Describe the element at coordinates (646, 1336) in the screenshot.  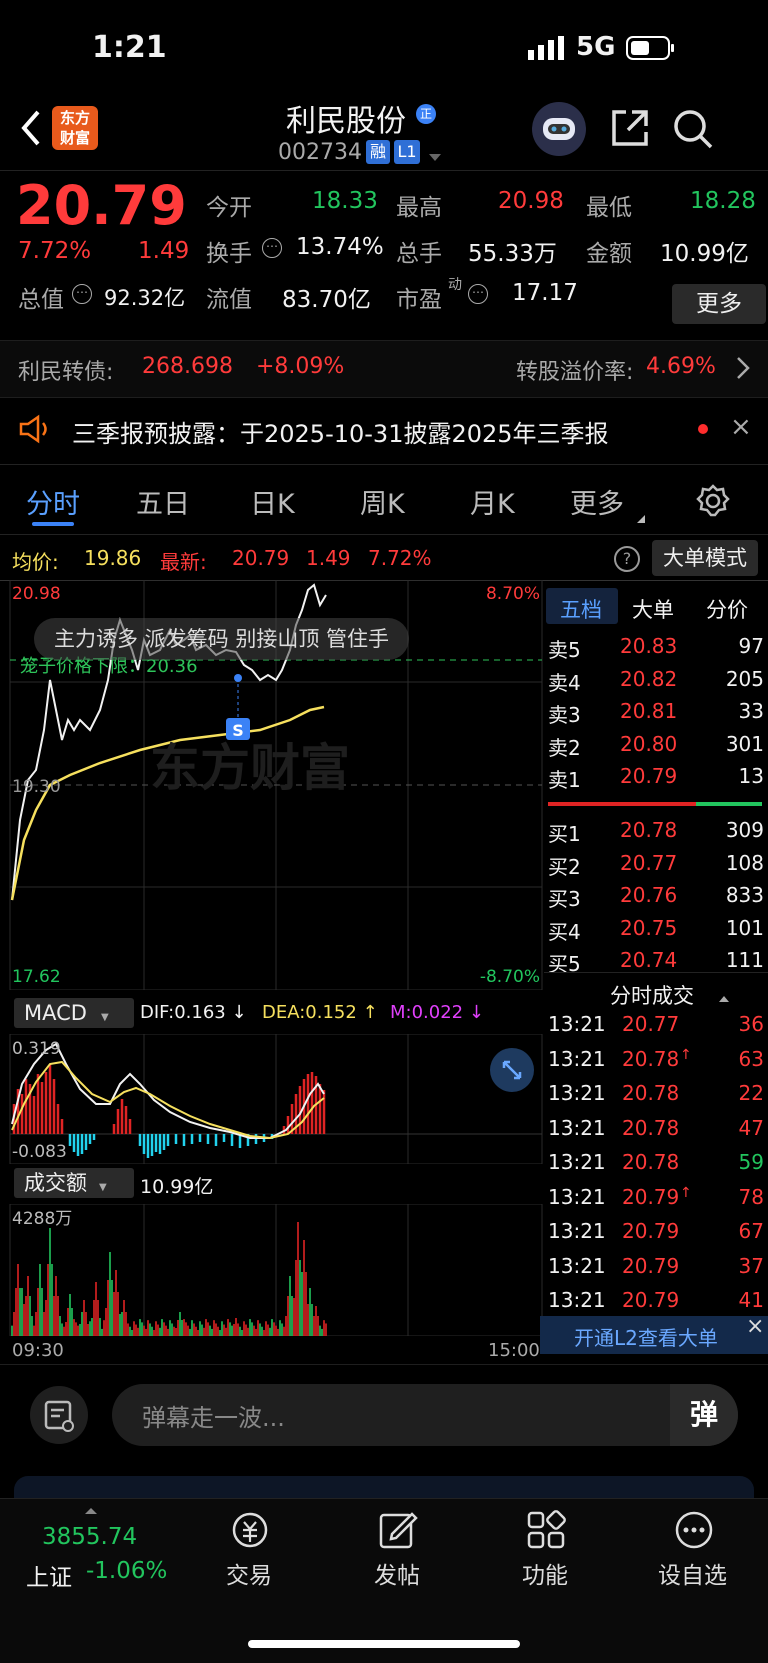
I see `l2-banner-text: 开通L2查看大单` at that location.